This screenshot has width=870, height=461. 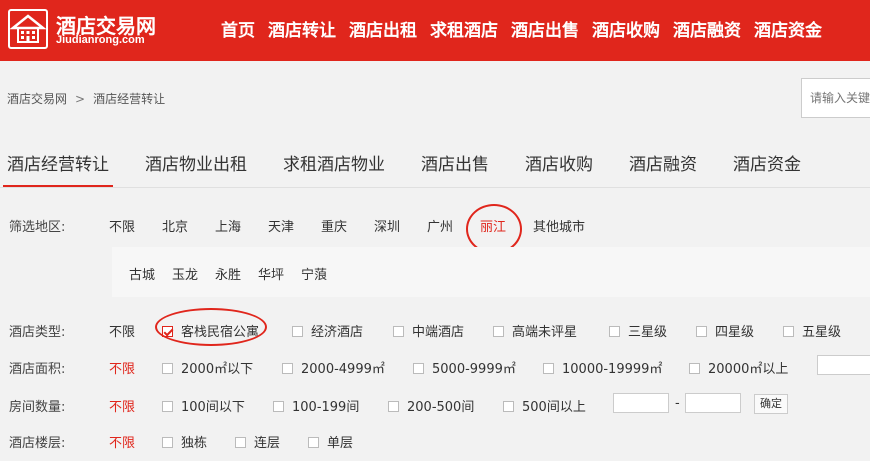 What do you see at coordinates (238, 28) in the screenshot?
I see `nav-home: 首页` at bounding box center [238, 28].